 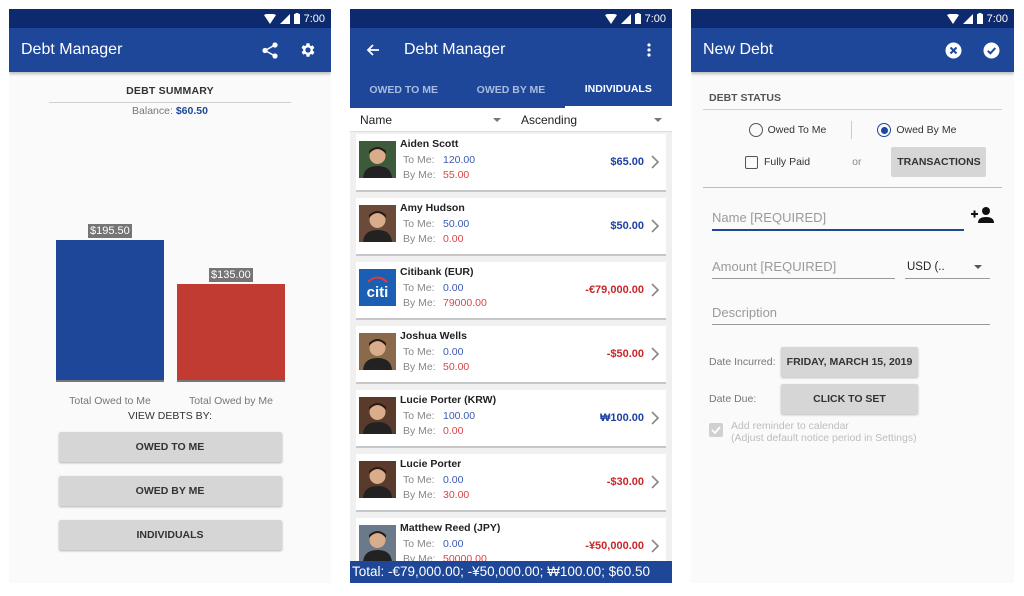 What do you see at coordinates (492, 288) in the screenshot?
I see `item-info: Citibank (EUR) To Me: 0.00 By Me: 79000.00` at bounding box center [492, 288].